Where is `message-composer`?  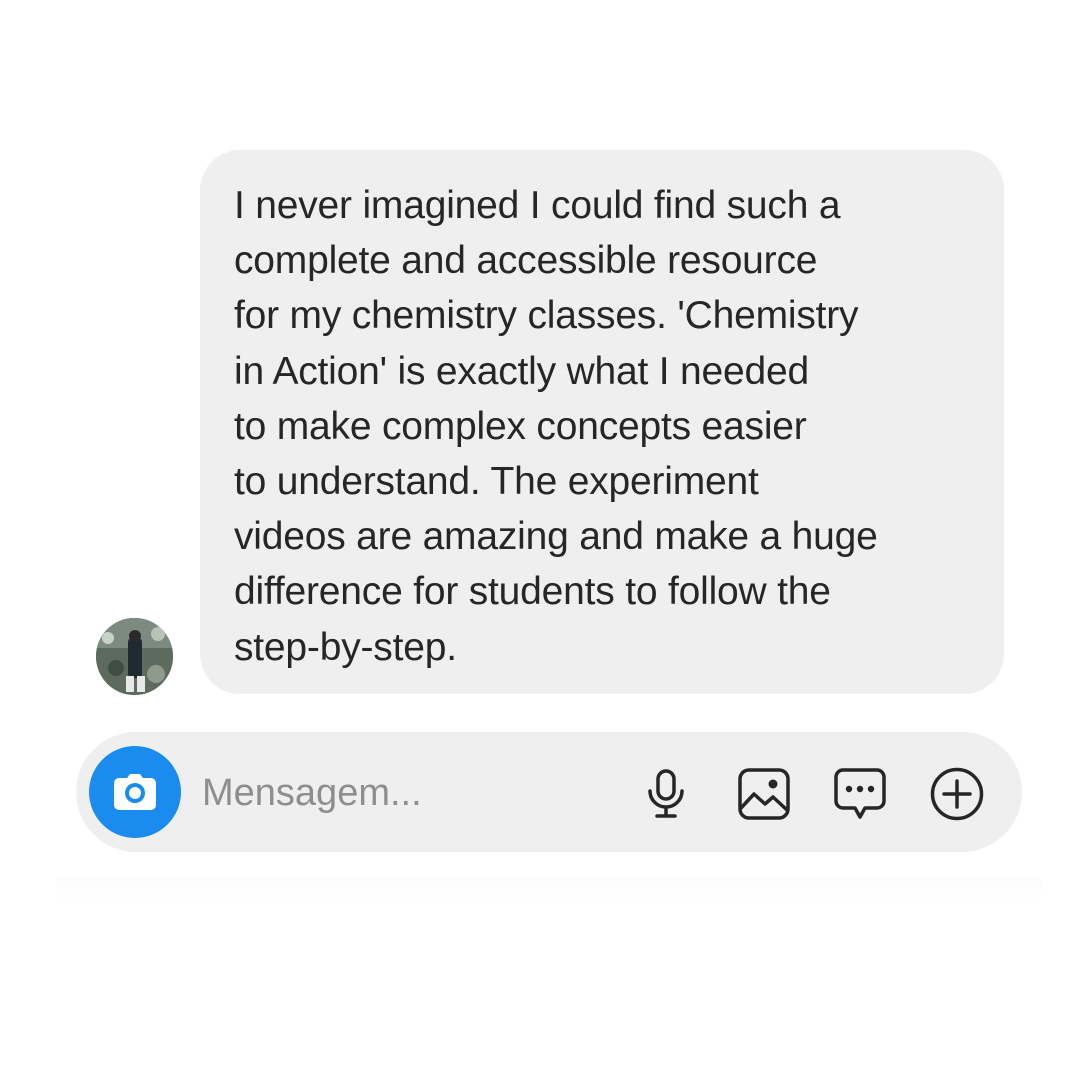
message-composer is located at coordinates (549, 792).